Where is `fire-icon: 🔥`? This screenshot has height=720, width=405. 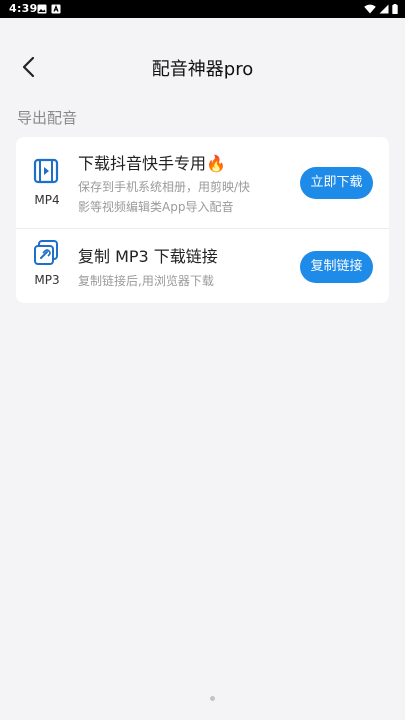 fire-icon: 🔥 is located at coordinates (216, 163).